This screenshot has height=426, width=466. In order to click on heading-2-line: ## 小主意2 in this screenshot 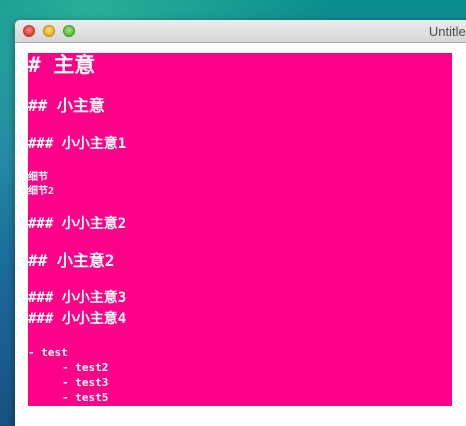, I will do `click(71, 261)`.